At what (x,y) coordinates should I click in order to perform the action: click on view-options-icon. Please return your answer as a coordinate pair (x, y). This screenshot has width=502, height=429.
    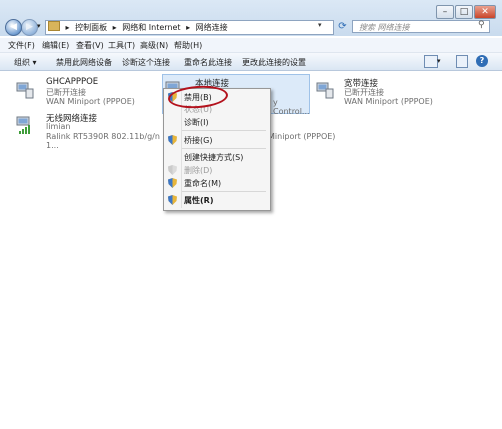
    Looking at the image, I should click on (431, 61).